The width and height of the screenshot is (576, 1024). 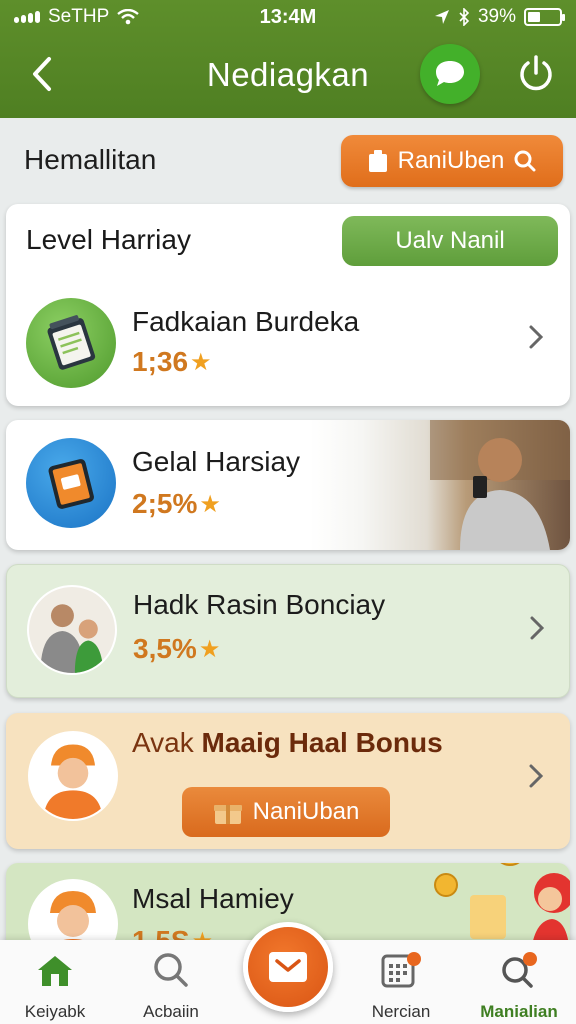 I want to click on rating-value: 3,5%, so click(x=165, y=648).